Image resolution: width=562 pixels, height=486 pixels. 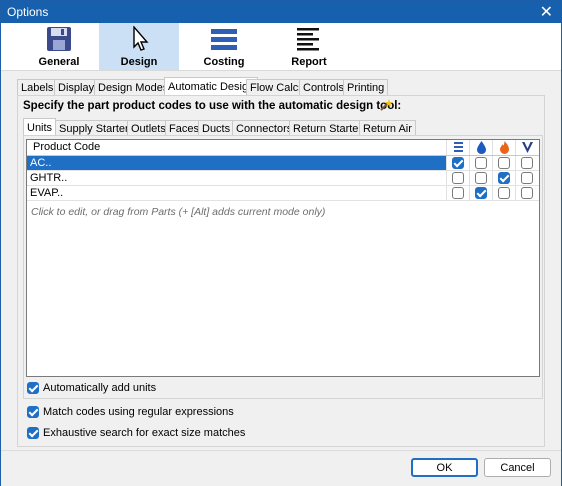 I want to click on cancel-button: Cancel, so click(x=517, y=467).